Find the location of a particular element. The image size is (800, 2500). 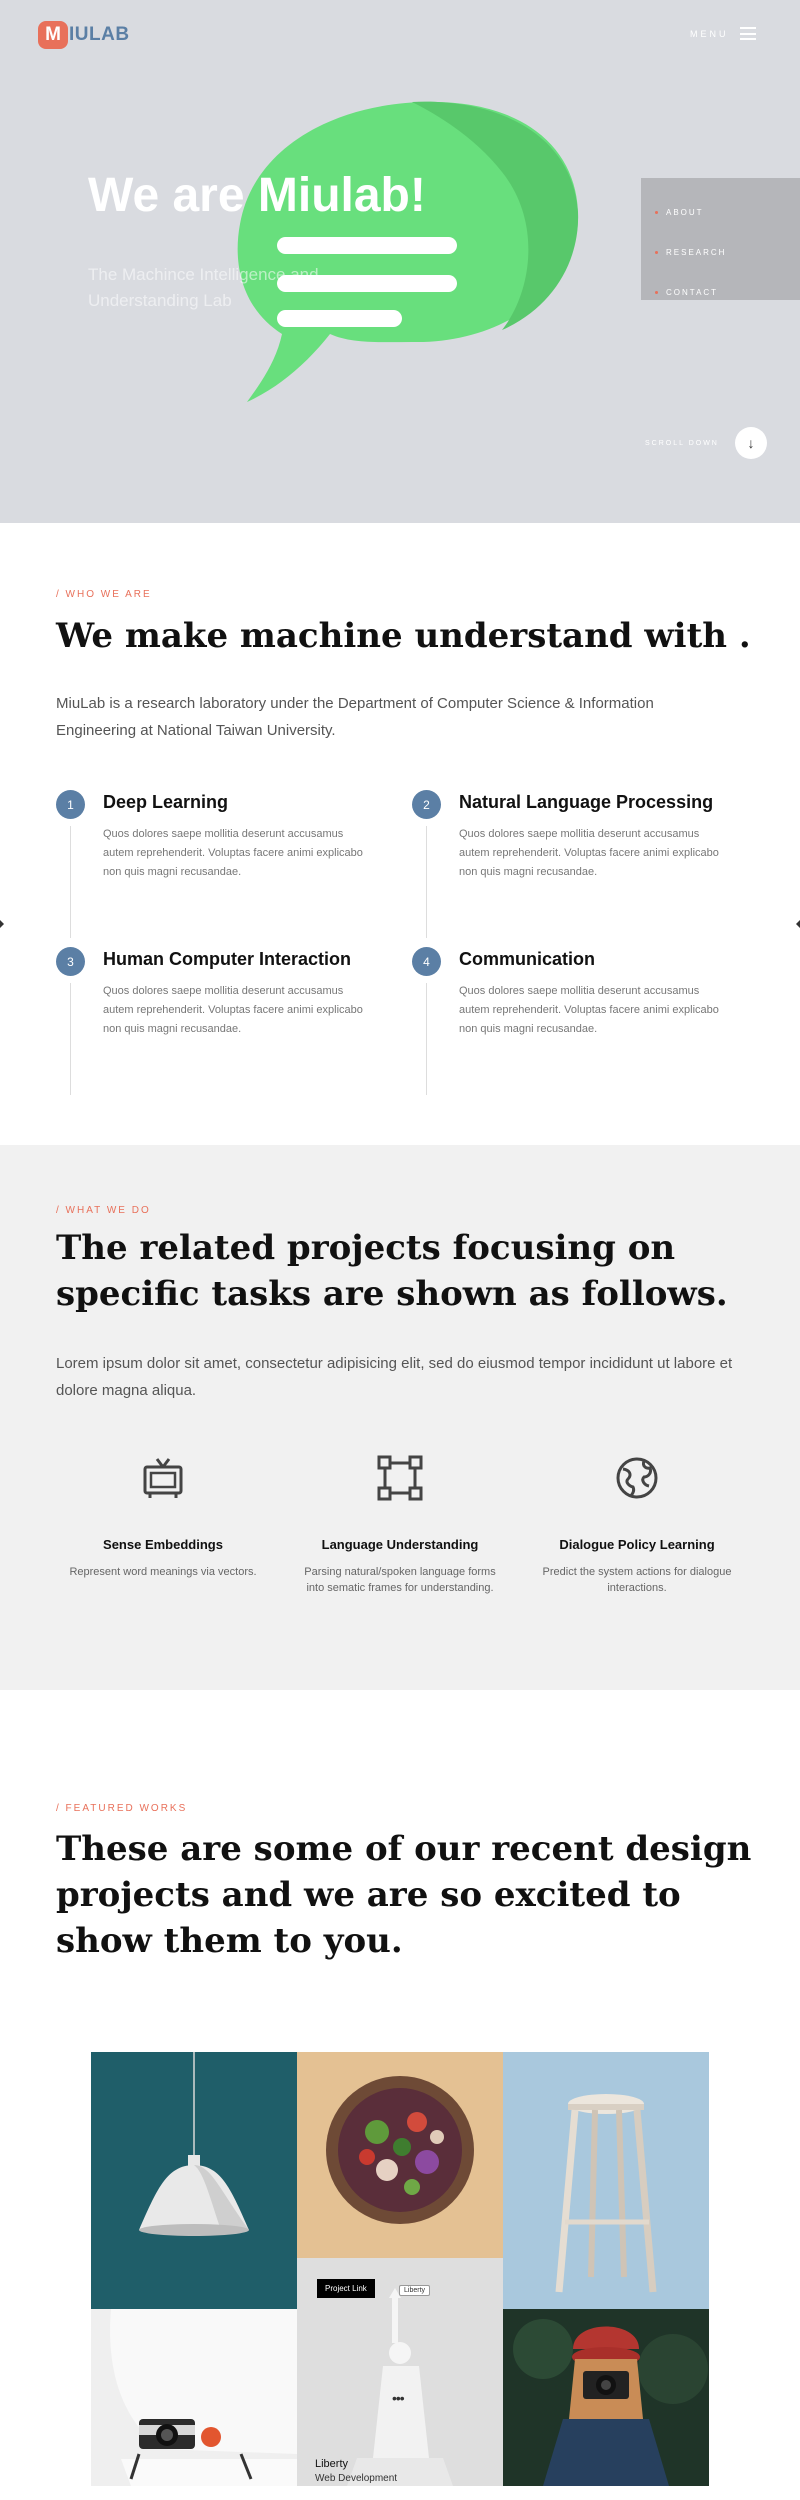

logo-text: IULAB is located at coordinates (99, 34).